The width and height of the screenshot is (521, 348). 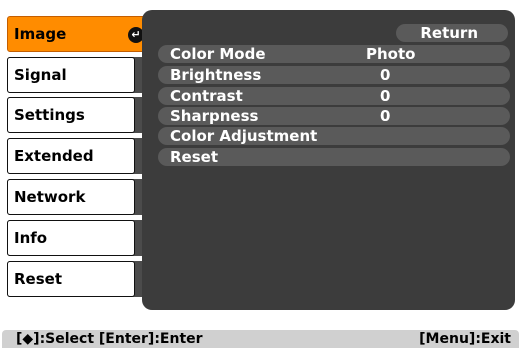 What do you see at coordinates (50, 197) in the screenshot?
I see `tab-label: Network` at bounding box center [50, 197].